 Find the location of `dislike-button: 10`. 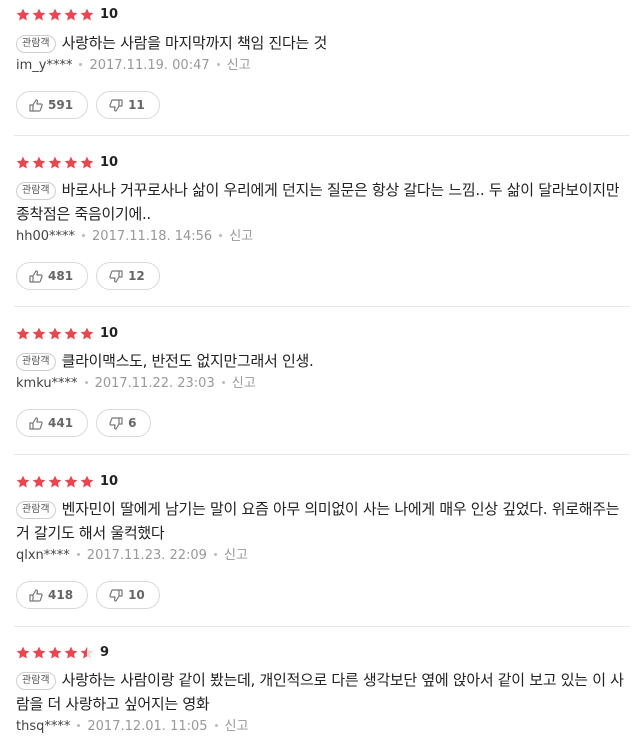

dislike-button: 10 is located at coordinates (128, 595).